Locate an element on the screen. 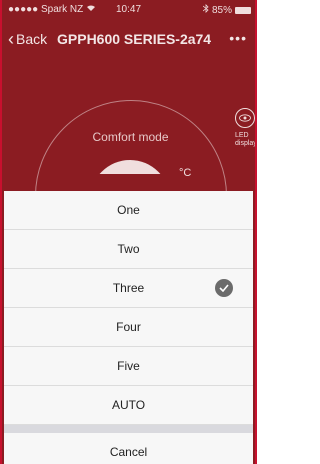  option-three: Three is located at coordinates (128, 288).